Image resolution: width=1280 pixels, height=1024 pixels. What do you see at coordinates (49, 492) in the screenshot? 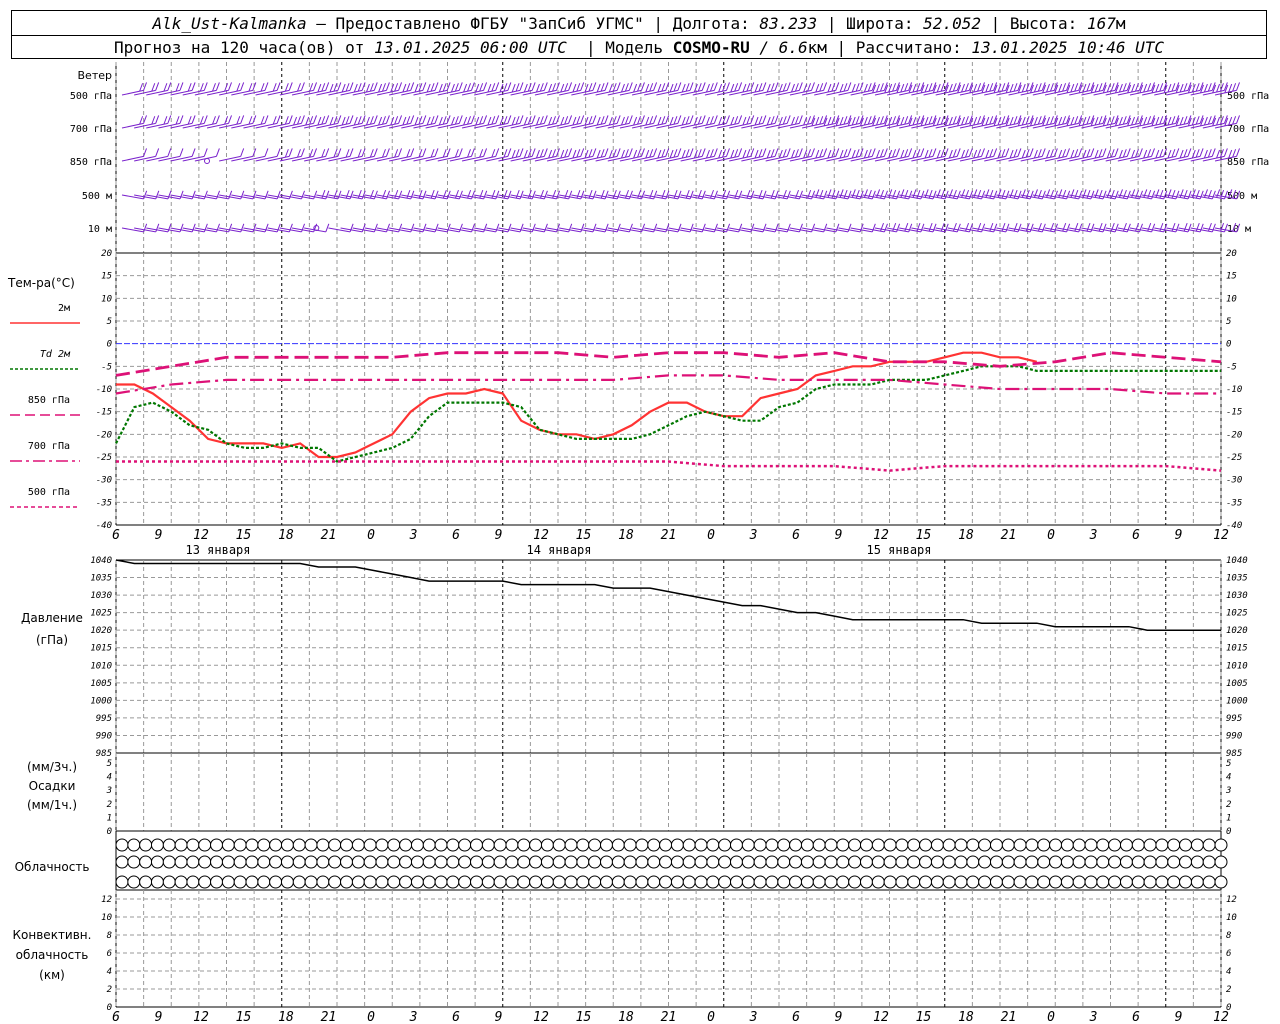
I see `temp-legend-label: 500 гПа` at bounding box center [49, 492].